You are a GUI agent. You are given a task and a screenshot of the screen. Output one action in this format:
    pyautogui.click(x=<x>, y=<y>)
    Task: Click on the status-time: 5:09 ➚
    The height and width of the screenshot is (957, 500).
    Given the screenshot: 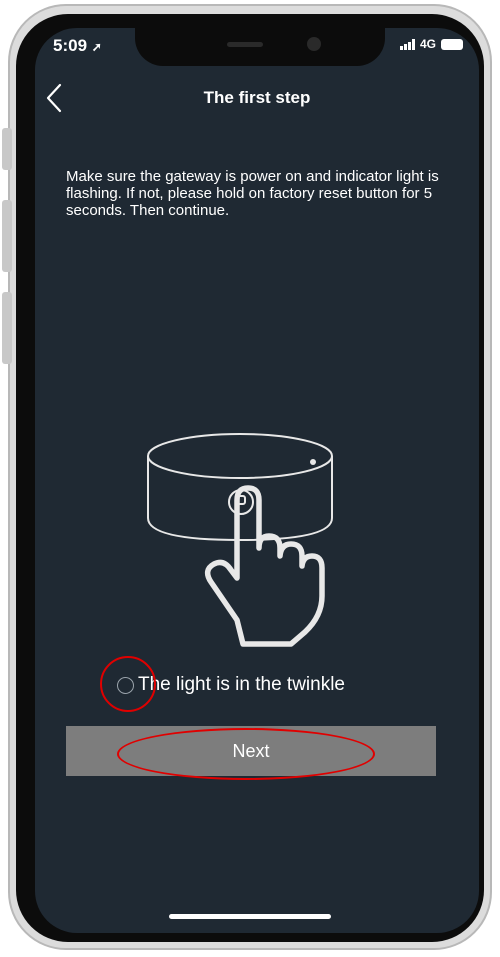 What is the action you would take?
    pyautogui.click(x=77, y=46)
    